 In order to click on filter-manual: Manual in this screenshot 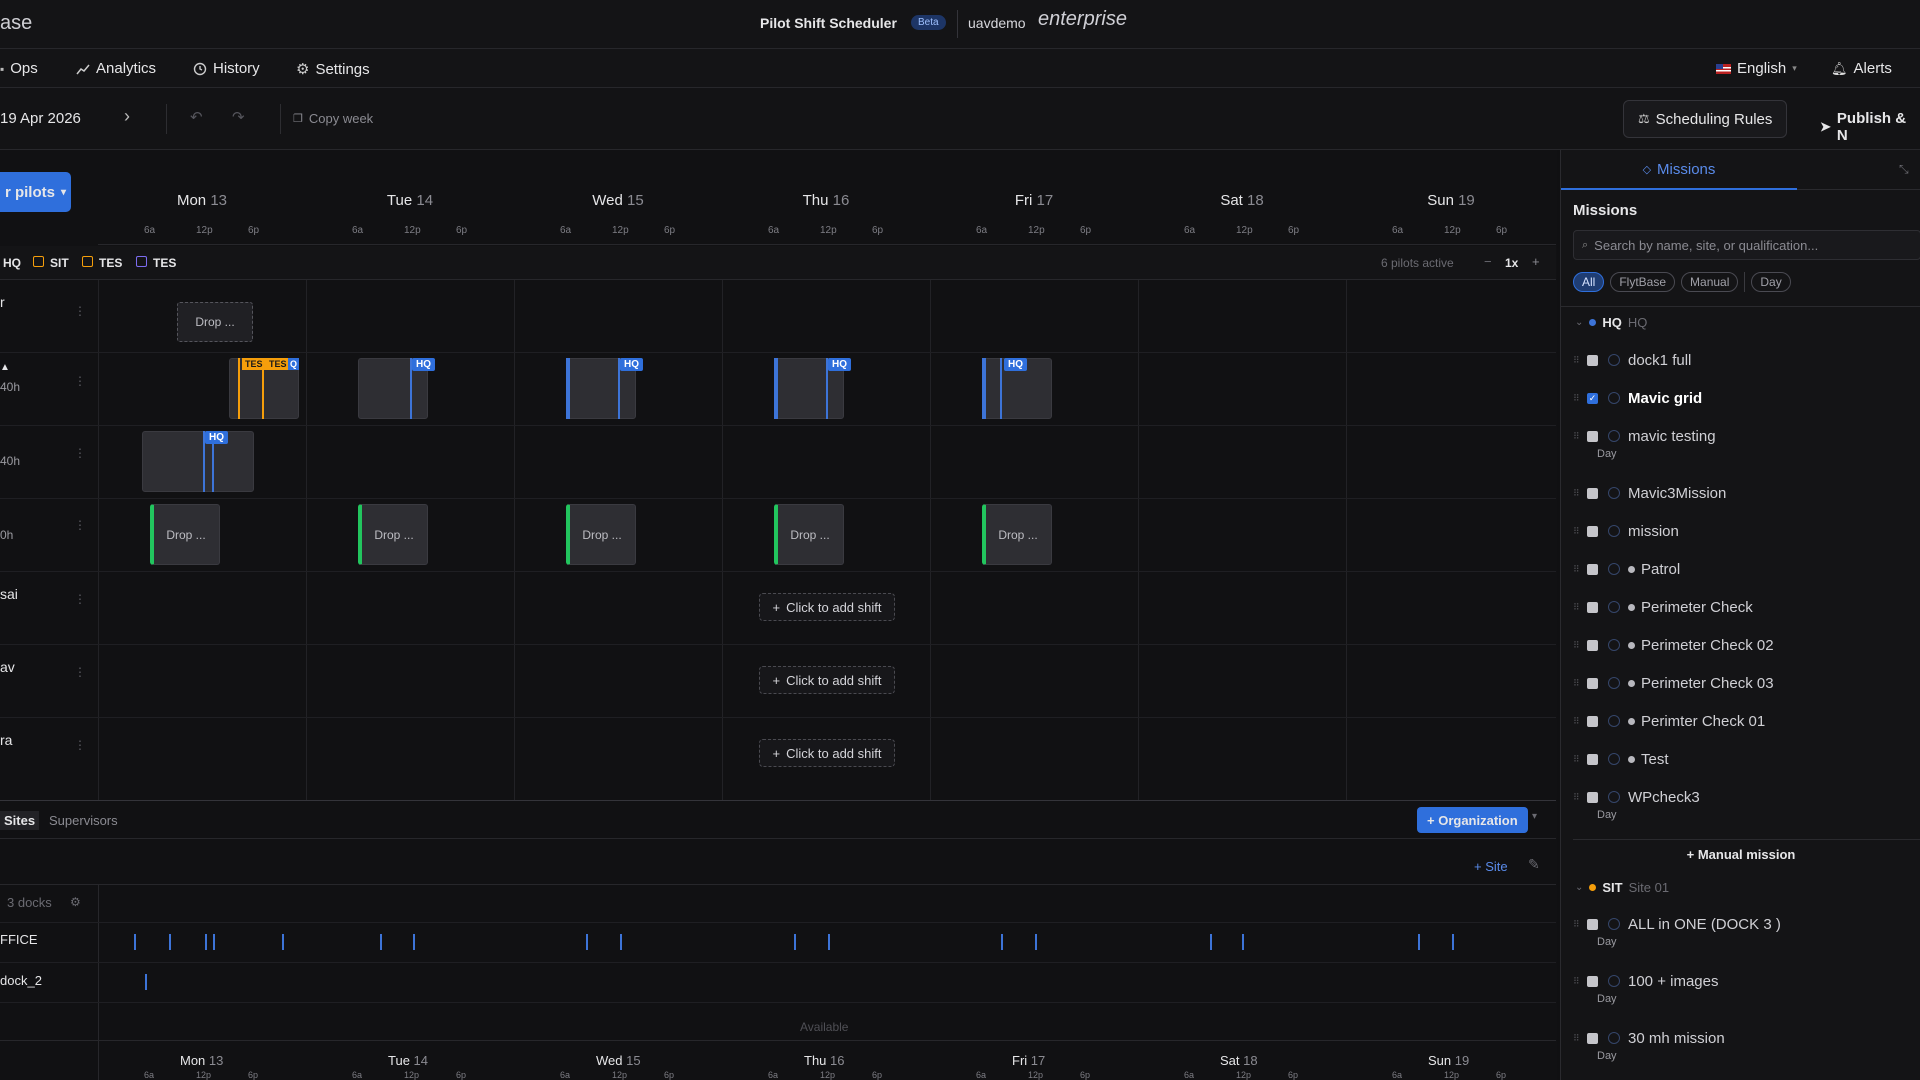, I will do `click(1710, 282)`.